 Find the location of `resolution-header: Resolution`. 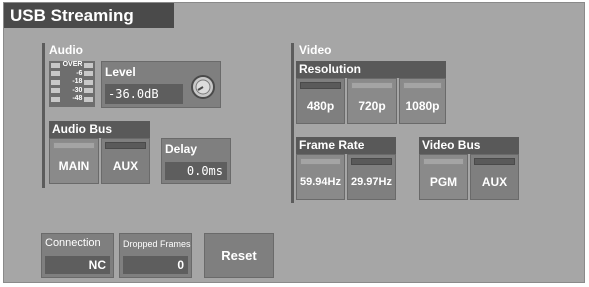

resolution-header: Resolution is located at coordinates (371, 69).